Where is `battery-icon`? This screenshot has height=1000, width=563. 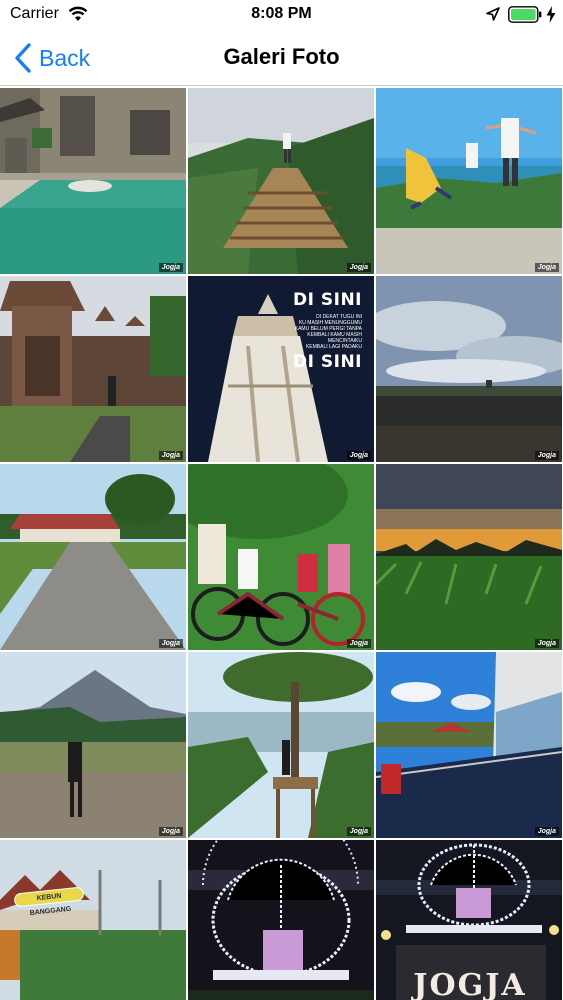
battery-icon is located at coordinates (525, 14).